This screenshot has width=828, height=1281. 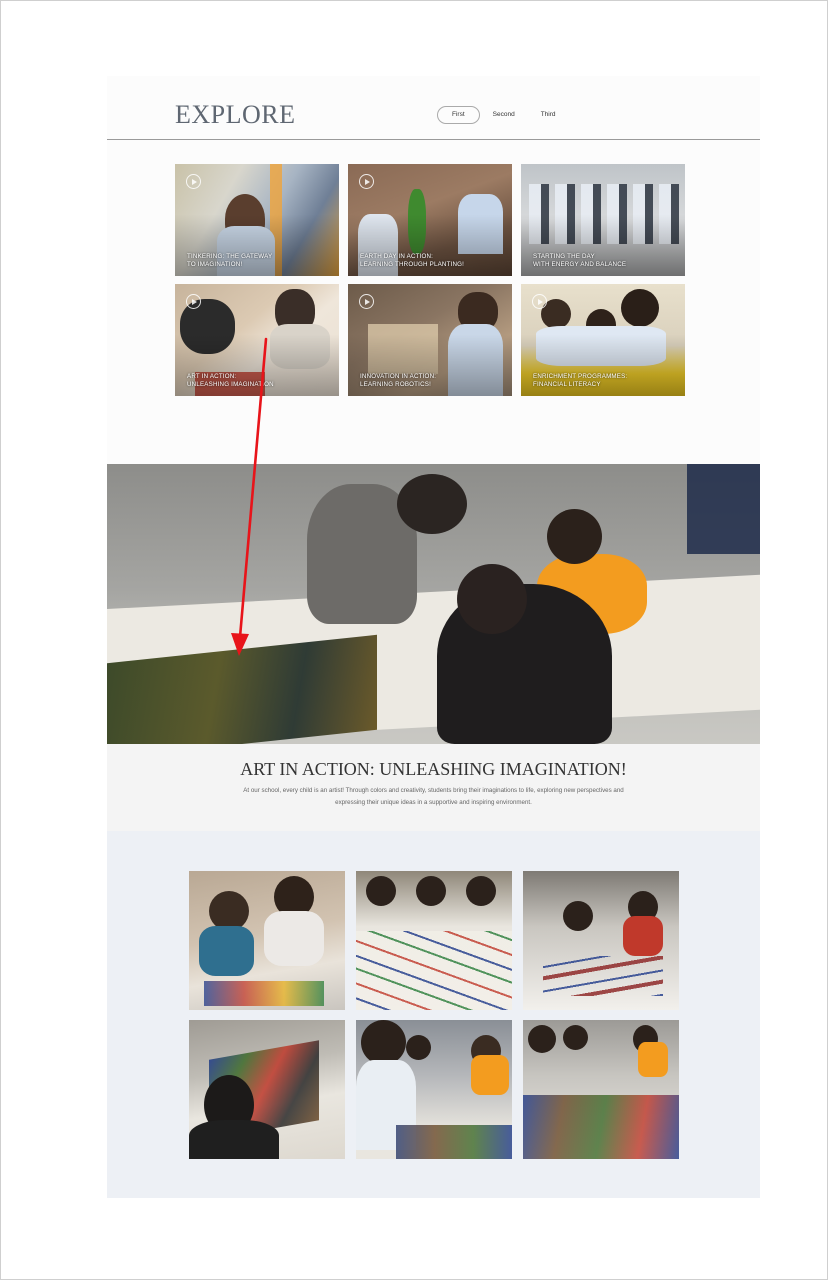 I want to click on tab-second: Second, so click(x=504, y=115).